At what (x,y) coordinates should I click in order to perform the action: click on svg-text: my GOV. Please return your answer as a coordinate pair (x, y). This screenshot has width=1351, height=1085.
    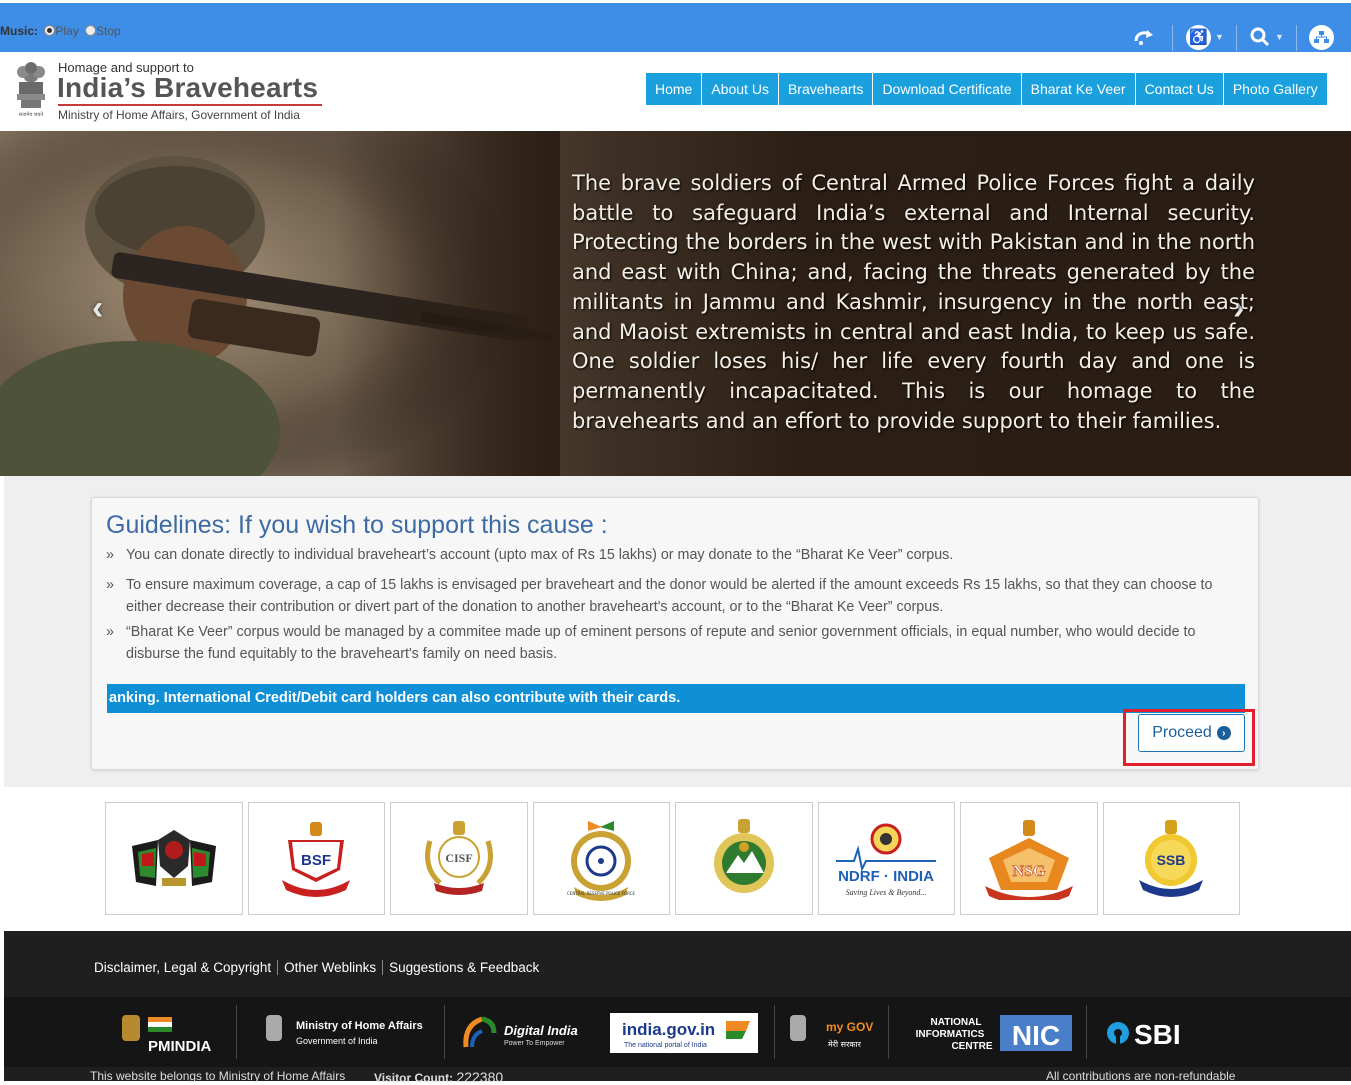
    Looking at the image, I should click on (849, 1027).